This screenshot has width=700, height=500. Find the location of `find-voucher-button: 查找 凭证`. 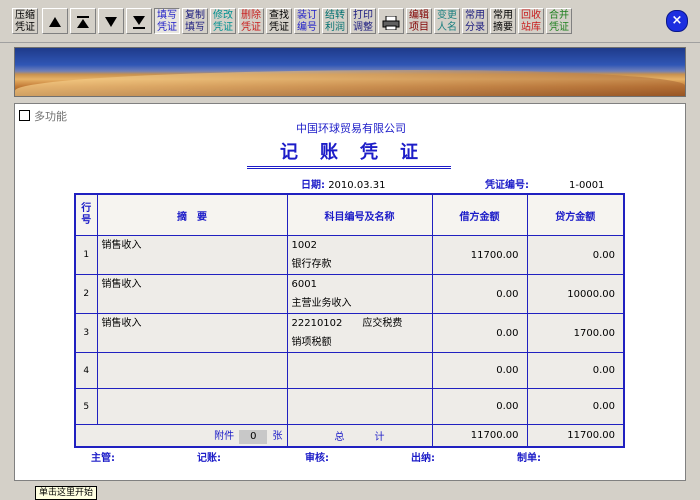

find-voucher-button: 查找 凭证 is located at coordinates (279, 21).